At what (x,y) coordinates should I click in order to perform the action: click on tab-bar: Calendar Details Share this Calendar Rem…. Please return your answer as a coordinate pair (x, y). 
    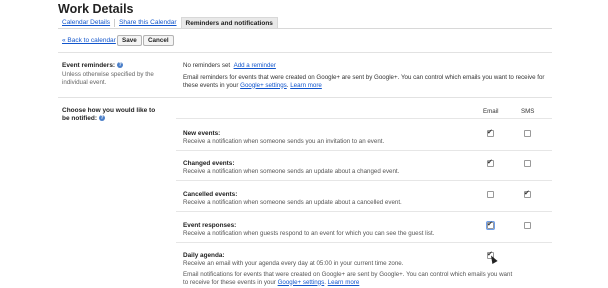
    Looking at the image, I should click on (168, 23).